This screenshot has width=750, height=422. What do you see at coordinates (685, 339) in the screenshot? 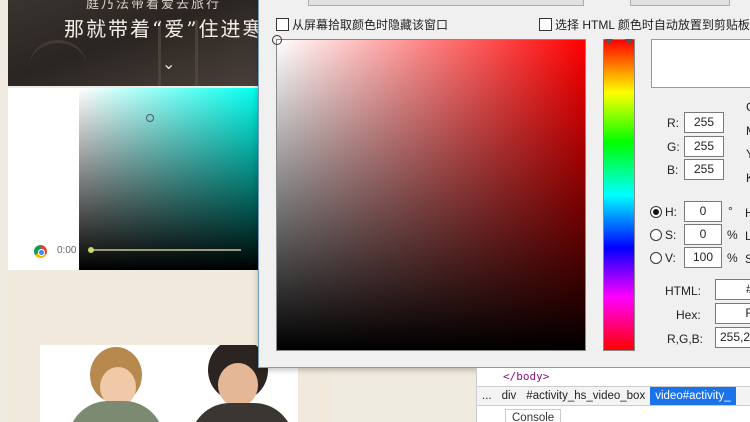
I see `rgb-combo-label: R,G,B:` at bounding box center [685, 339].